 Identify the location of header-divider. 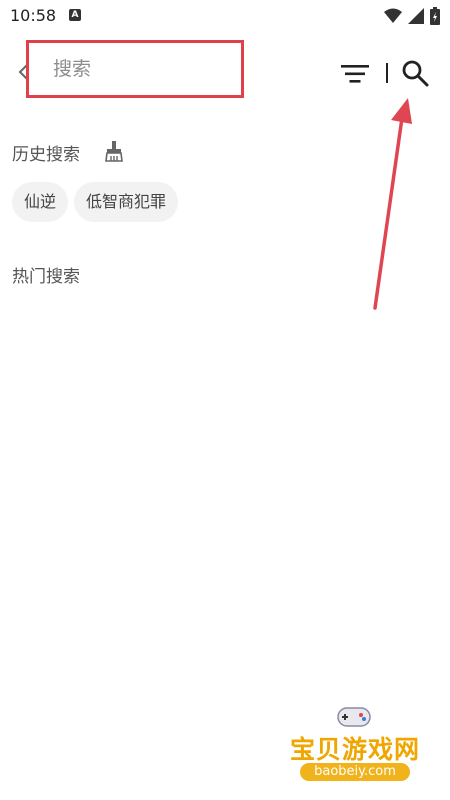
(387, 73).